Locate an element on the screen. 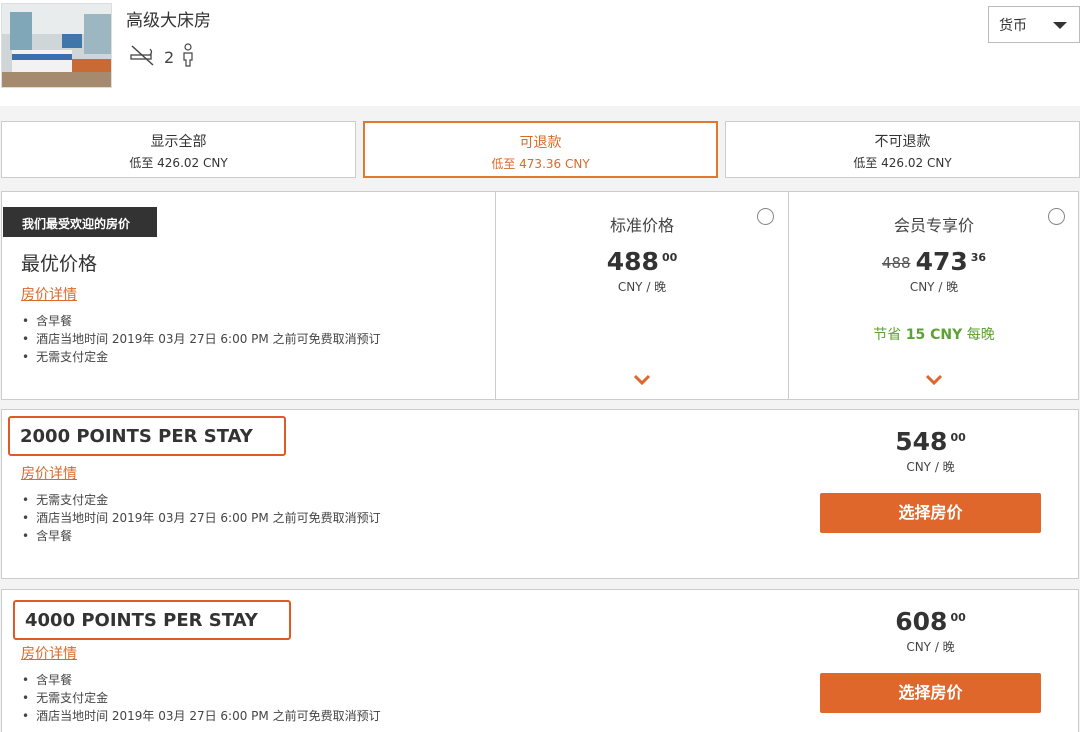 This screenshot has height=732, width=1080. filter-title: 可退款 is located at coordinates (540, 143).